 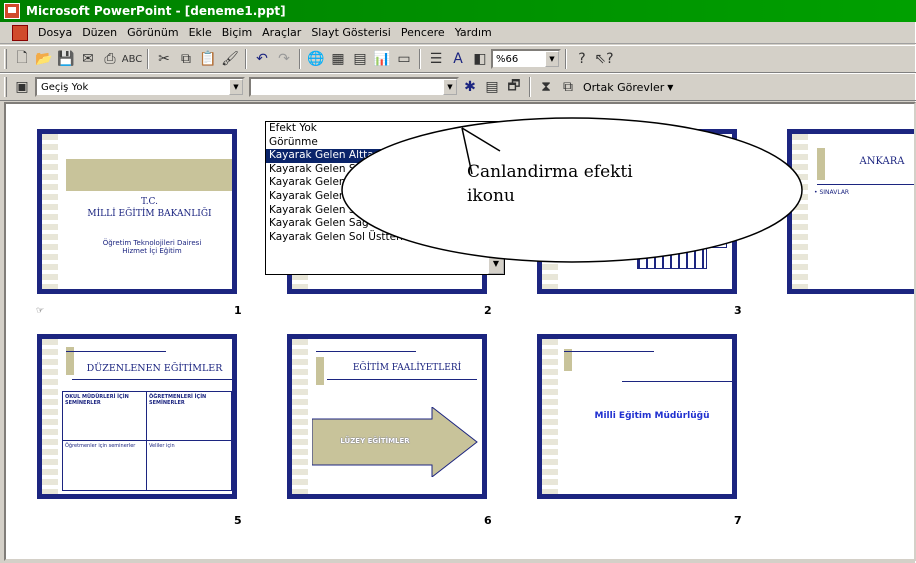 What do you see at coordinates (154, 368) in the screenshot?
I see `slide-title: DÜZENLENEN EĞİTİMLER` at bounding box center [154, 368].